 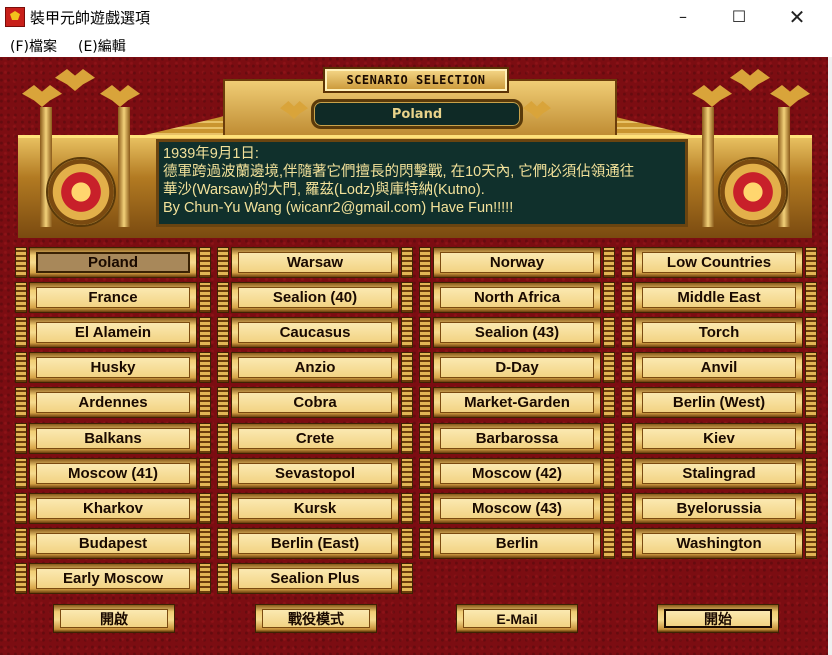 What do you see at coordinates (517, 473) in the screenshot?
I see `scenario-button: Moscow (42)` at bounding box center [517, 473].